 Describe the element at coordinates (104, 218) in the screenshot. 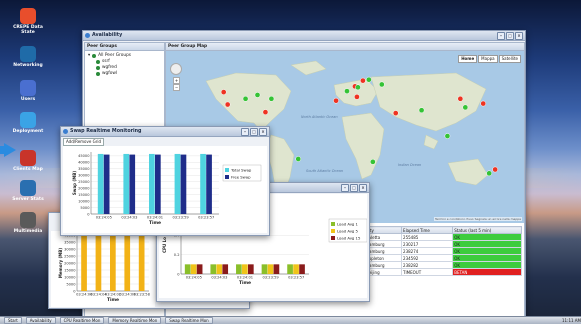

I see `x-tick-label: 03:24:05` at that location.